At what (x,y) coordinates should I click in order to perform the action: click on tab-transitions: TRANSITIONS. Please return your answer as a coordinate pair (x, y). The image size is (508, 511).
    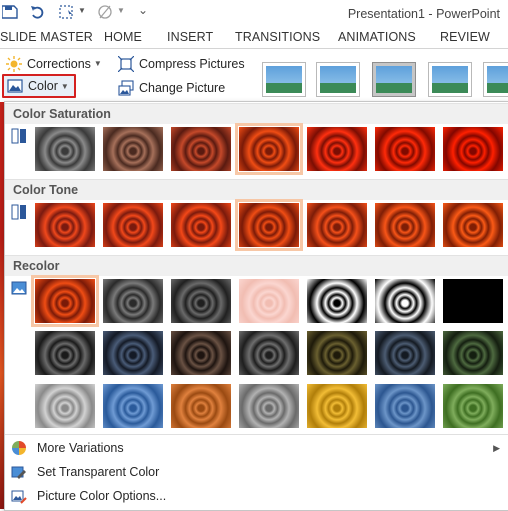
    Looking at the image, I should click on (277, 37).